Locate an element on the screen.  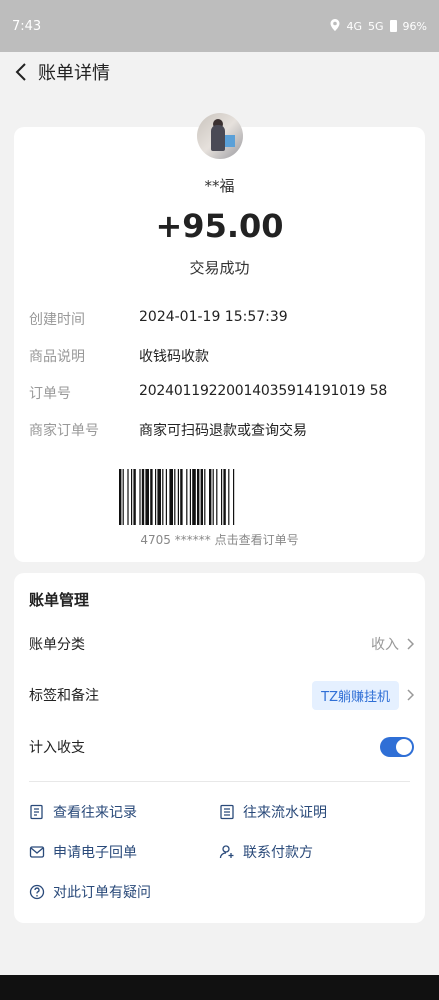
user-add-icon is located at coordinates (226, 852).